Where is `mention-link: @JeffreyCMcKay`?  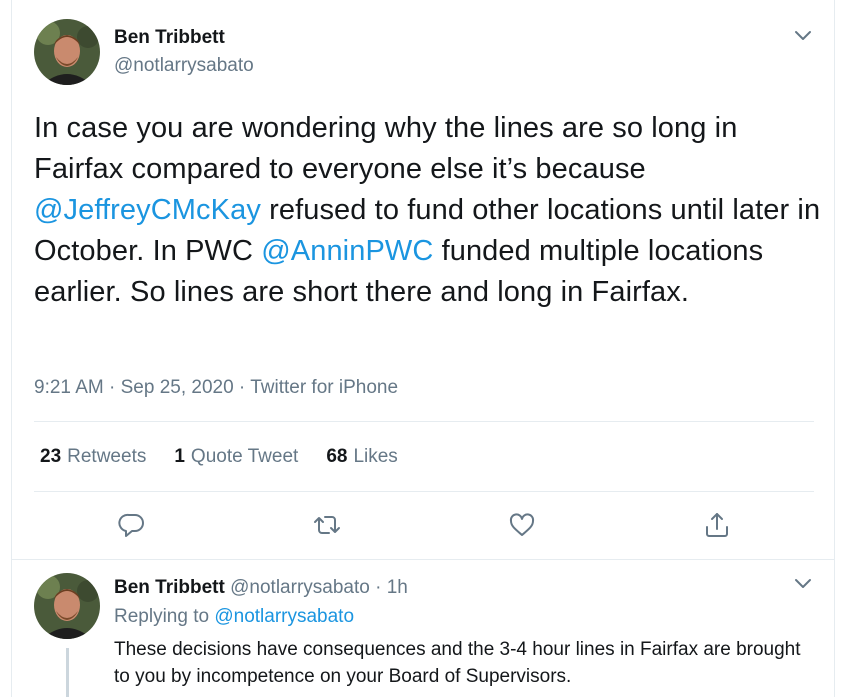
mention-link: @JeffreyCMcKay is located at coordinates (147, 210).